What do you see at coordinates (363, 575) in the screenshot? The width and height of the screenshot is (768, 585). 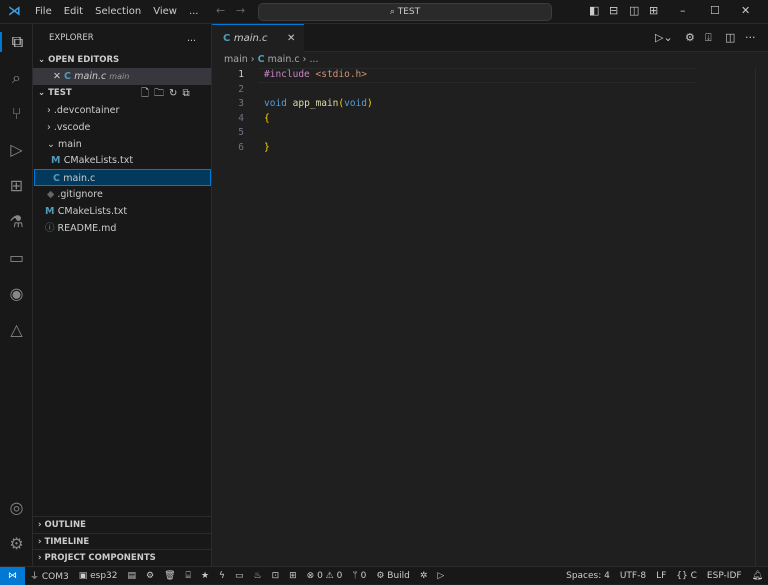 I see `ports-count: 0` at bounding box center [363, 575].